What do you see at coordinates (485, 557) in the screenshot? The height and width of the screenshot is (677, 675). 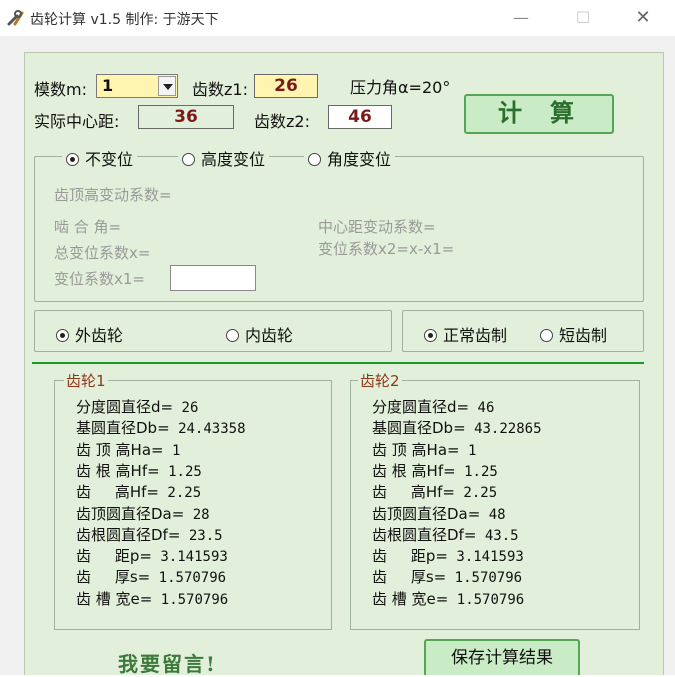 I see `gear2-line-value: 3.141593` at bounding box center [485, 557].